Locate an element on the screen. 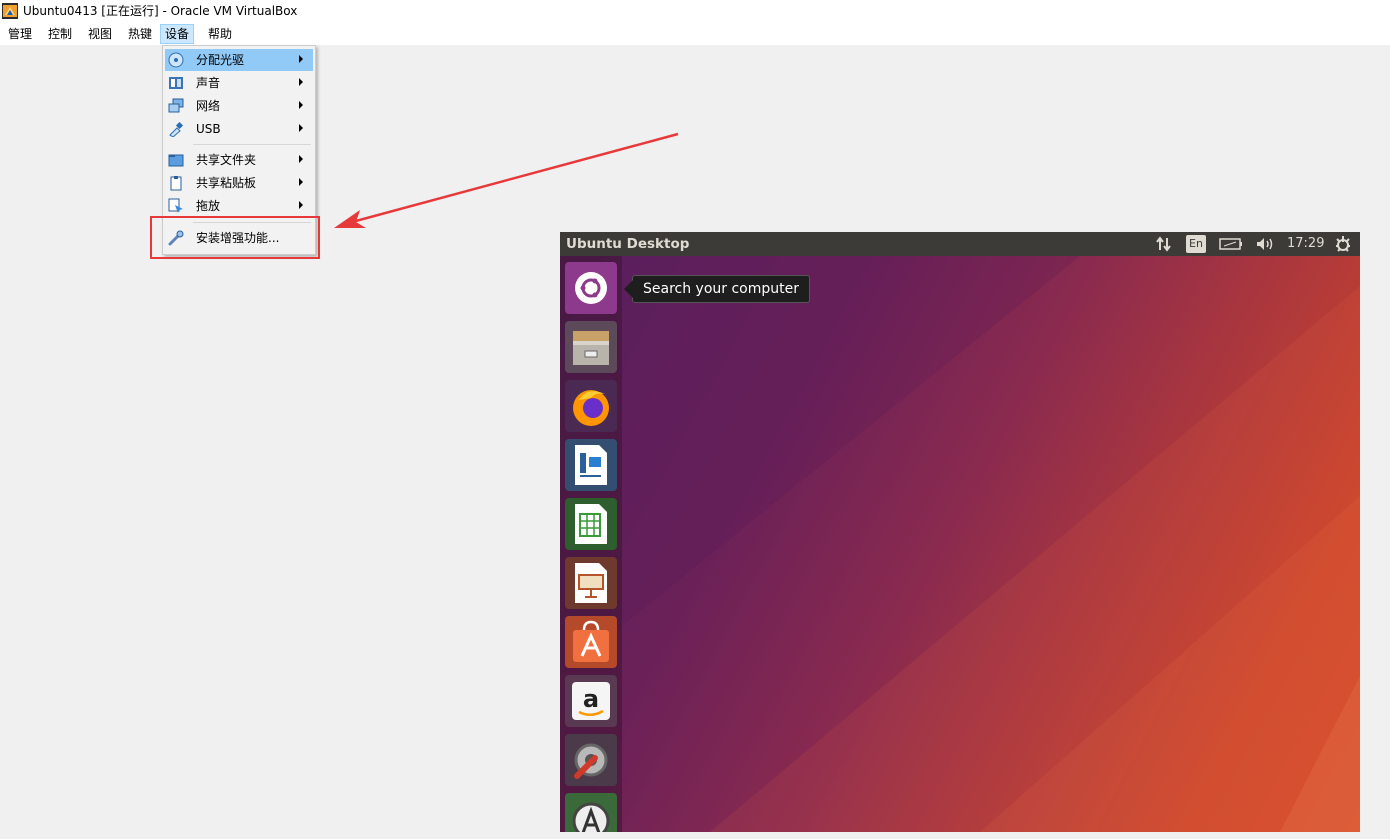  launcher-settings is located at coordinates (591, 760).